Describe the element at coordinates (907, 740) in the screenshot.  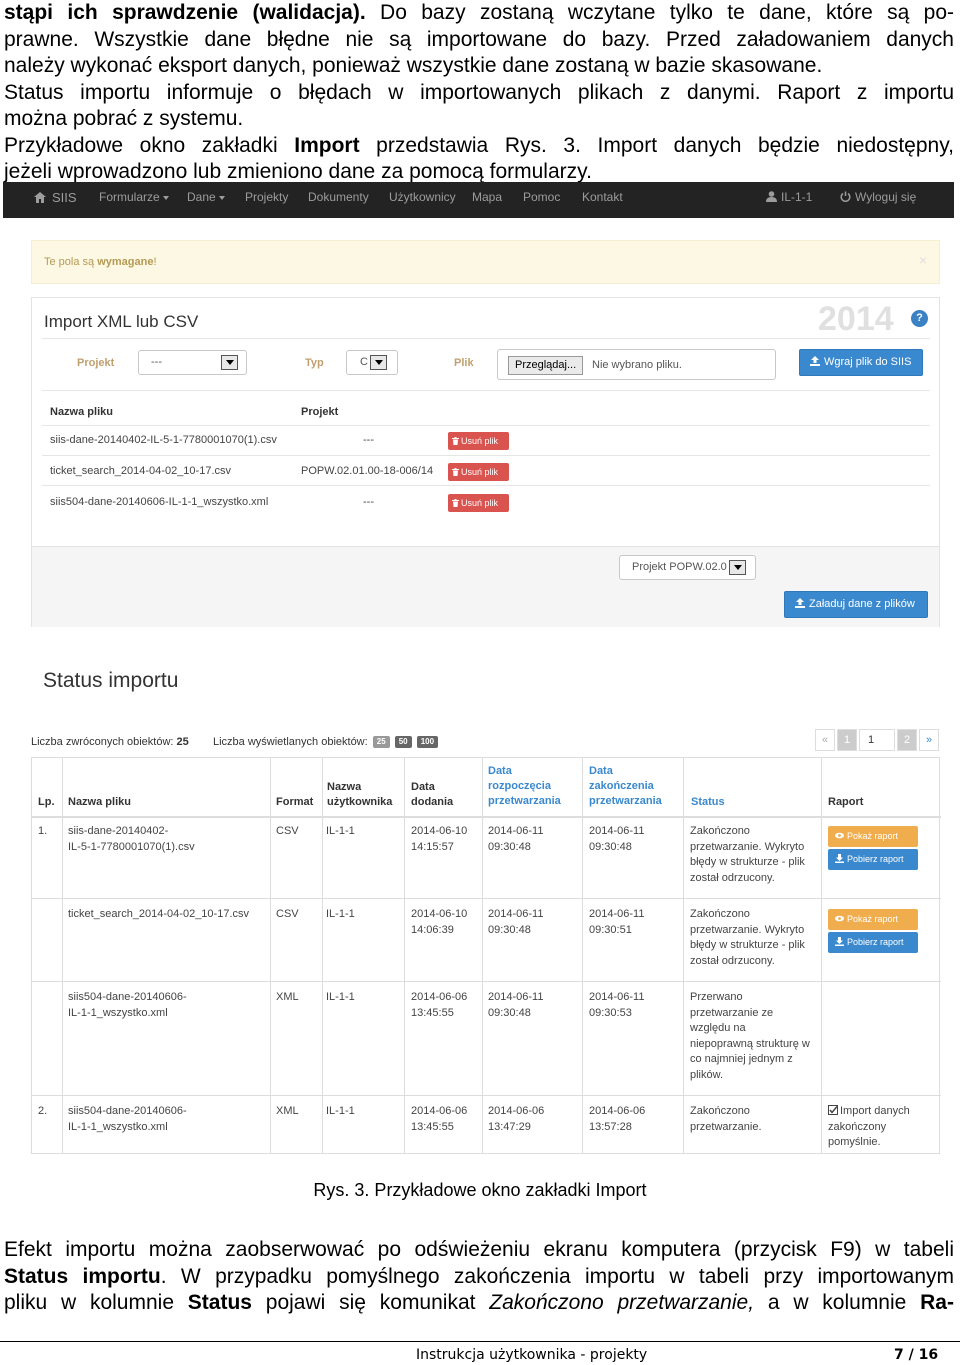
I see `pager-last: 2` at that location.